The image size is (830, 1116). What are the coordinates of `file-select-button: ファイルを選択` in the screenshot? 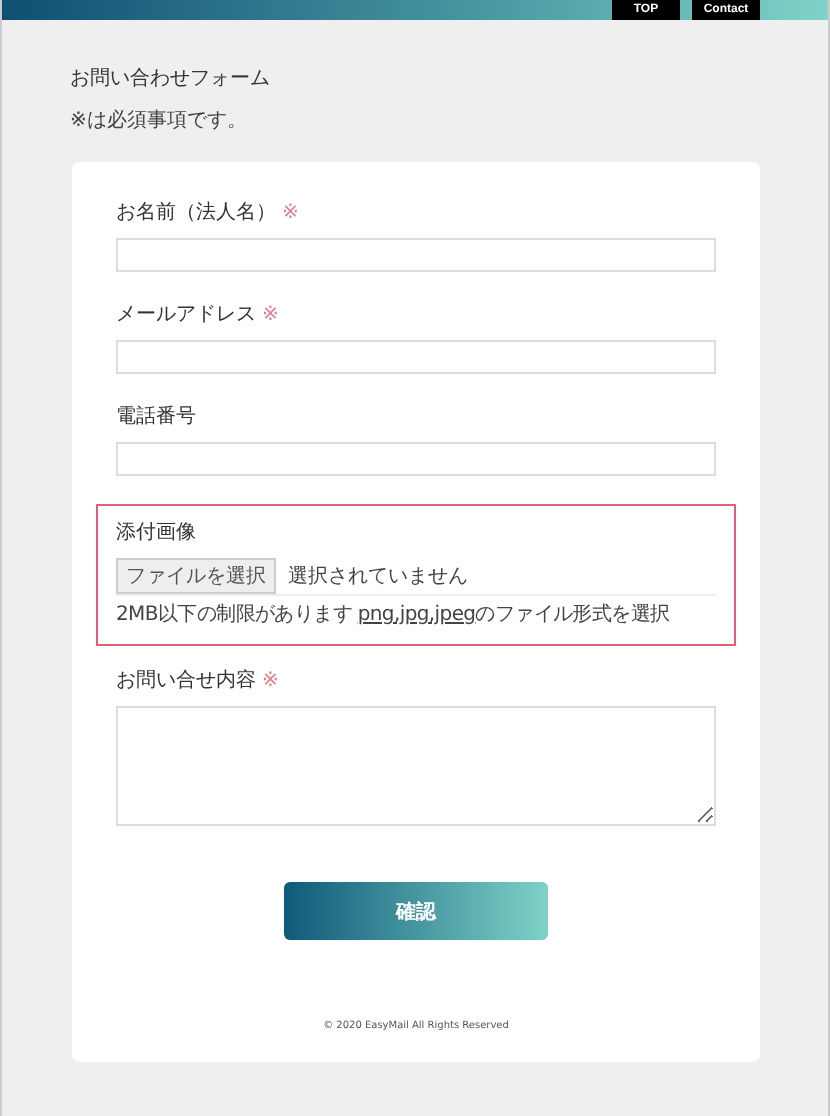 It's located at (196, 576).